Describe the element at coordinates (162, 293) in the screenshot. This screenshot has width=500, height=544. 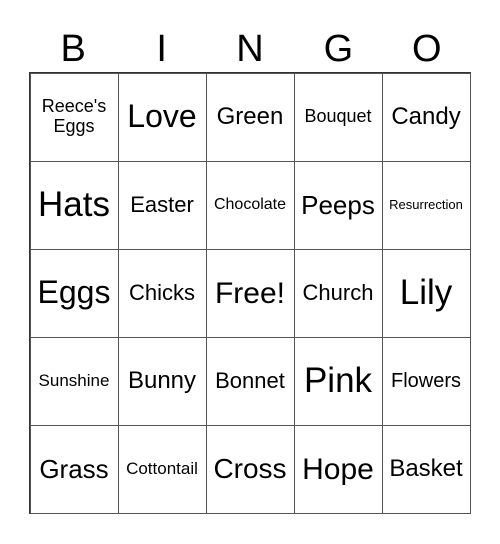
I see `bingo-cell: Chicks` at that location.